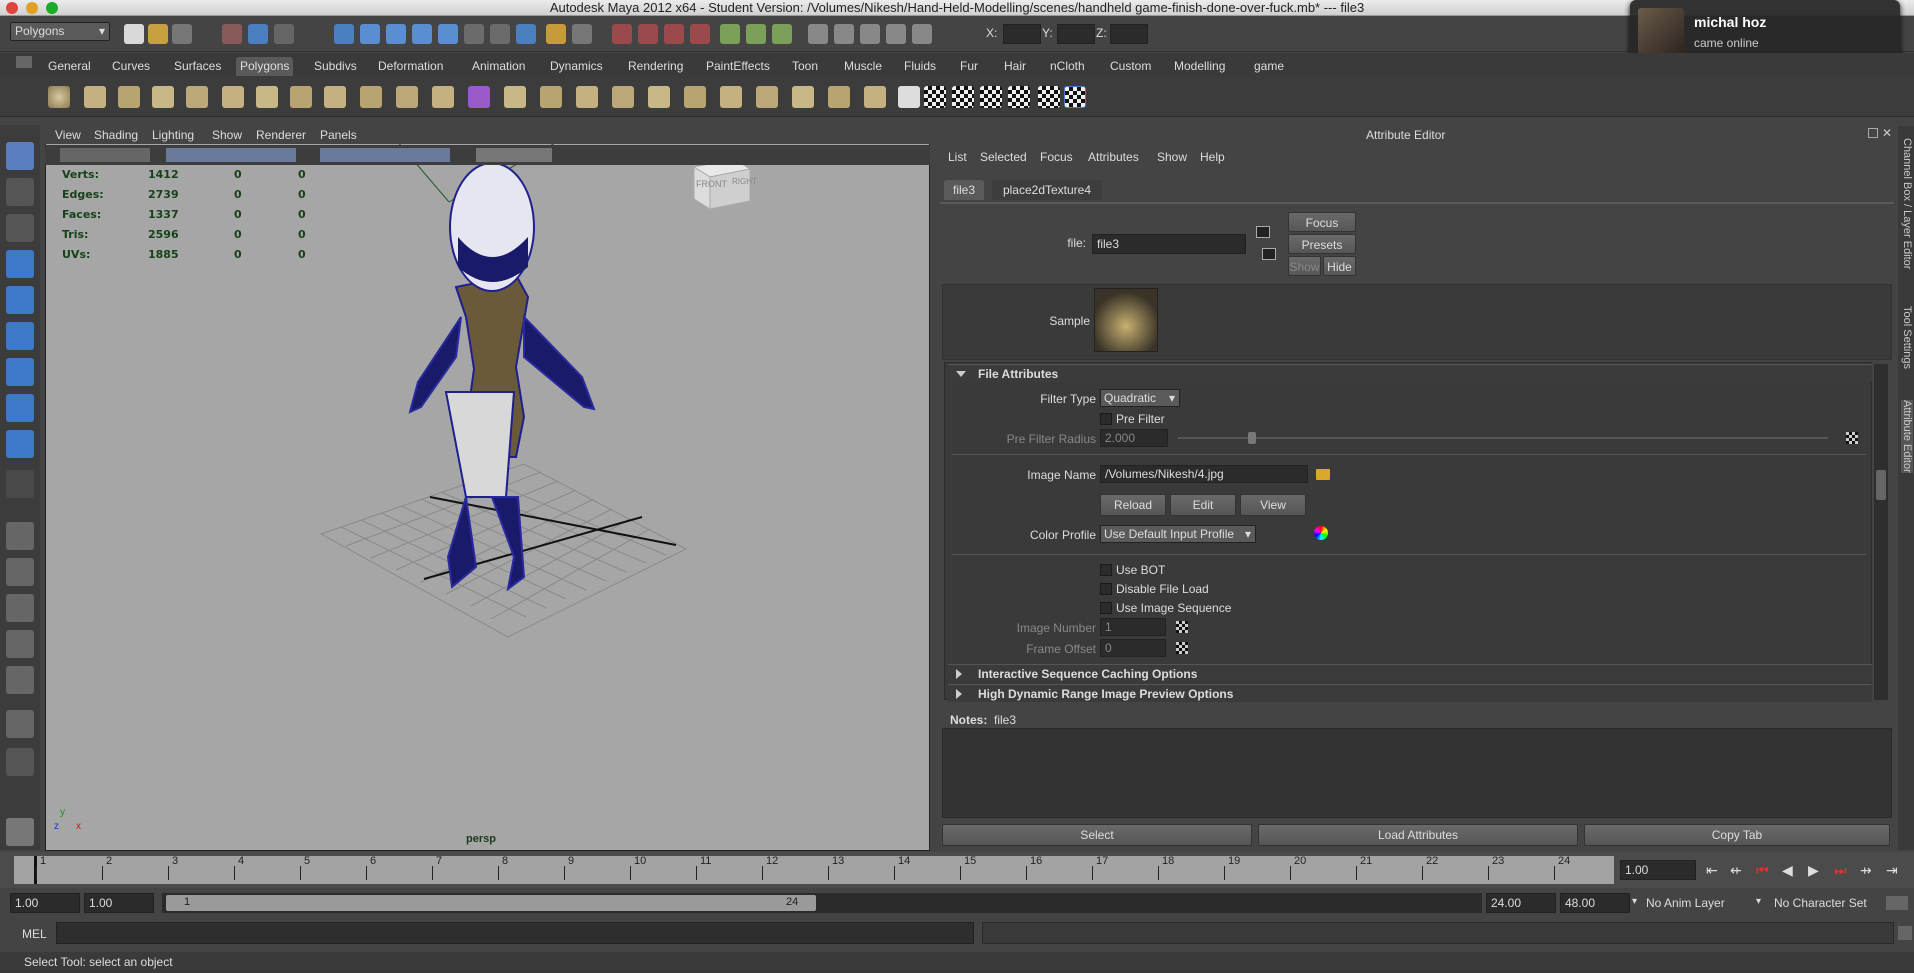 Image resolution: width=1914 pixels, height=973 pixels. I want to click on tab-fluids: Fluids, so click(920, 66).